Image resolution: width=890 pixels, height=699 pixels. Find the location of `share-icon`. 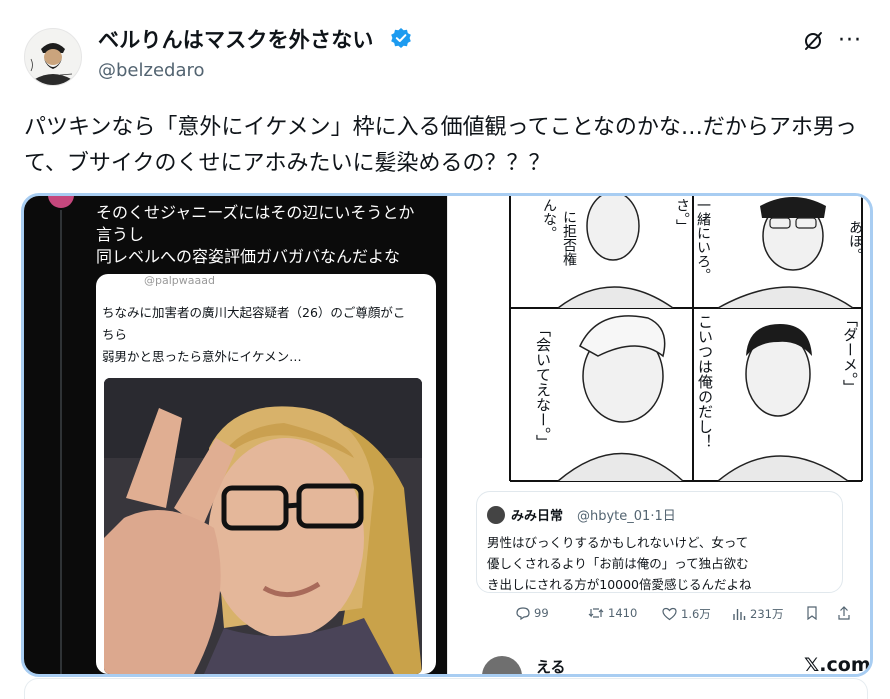

share-icon is located at coordinates (844, 613).